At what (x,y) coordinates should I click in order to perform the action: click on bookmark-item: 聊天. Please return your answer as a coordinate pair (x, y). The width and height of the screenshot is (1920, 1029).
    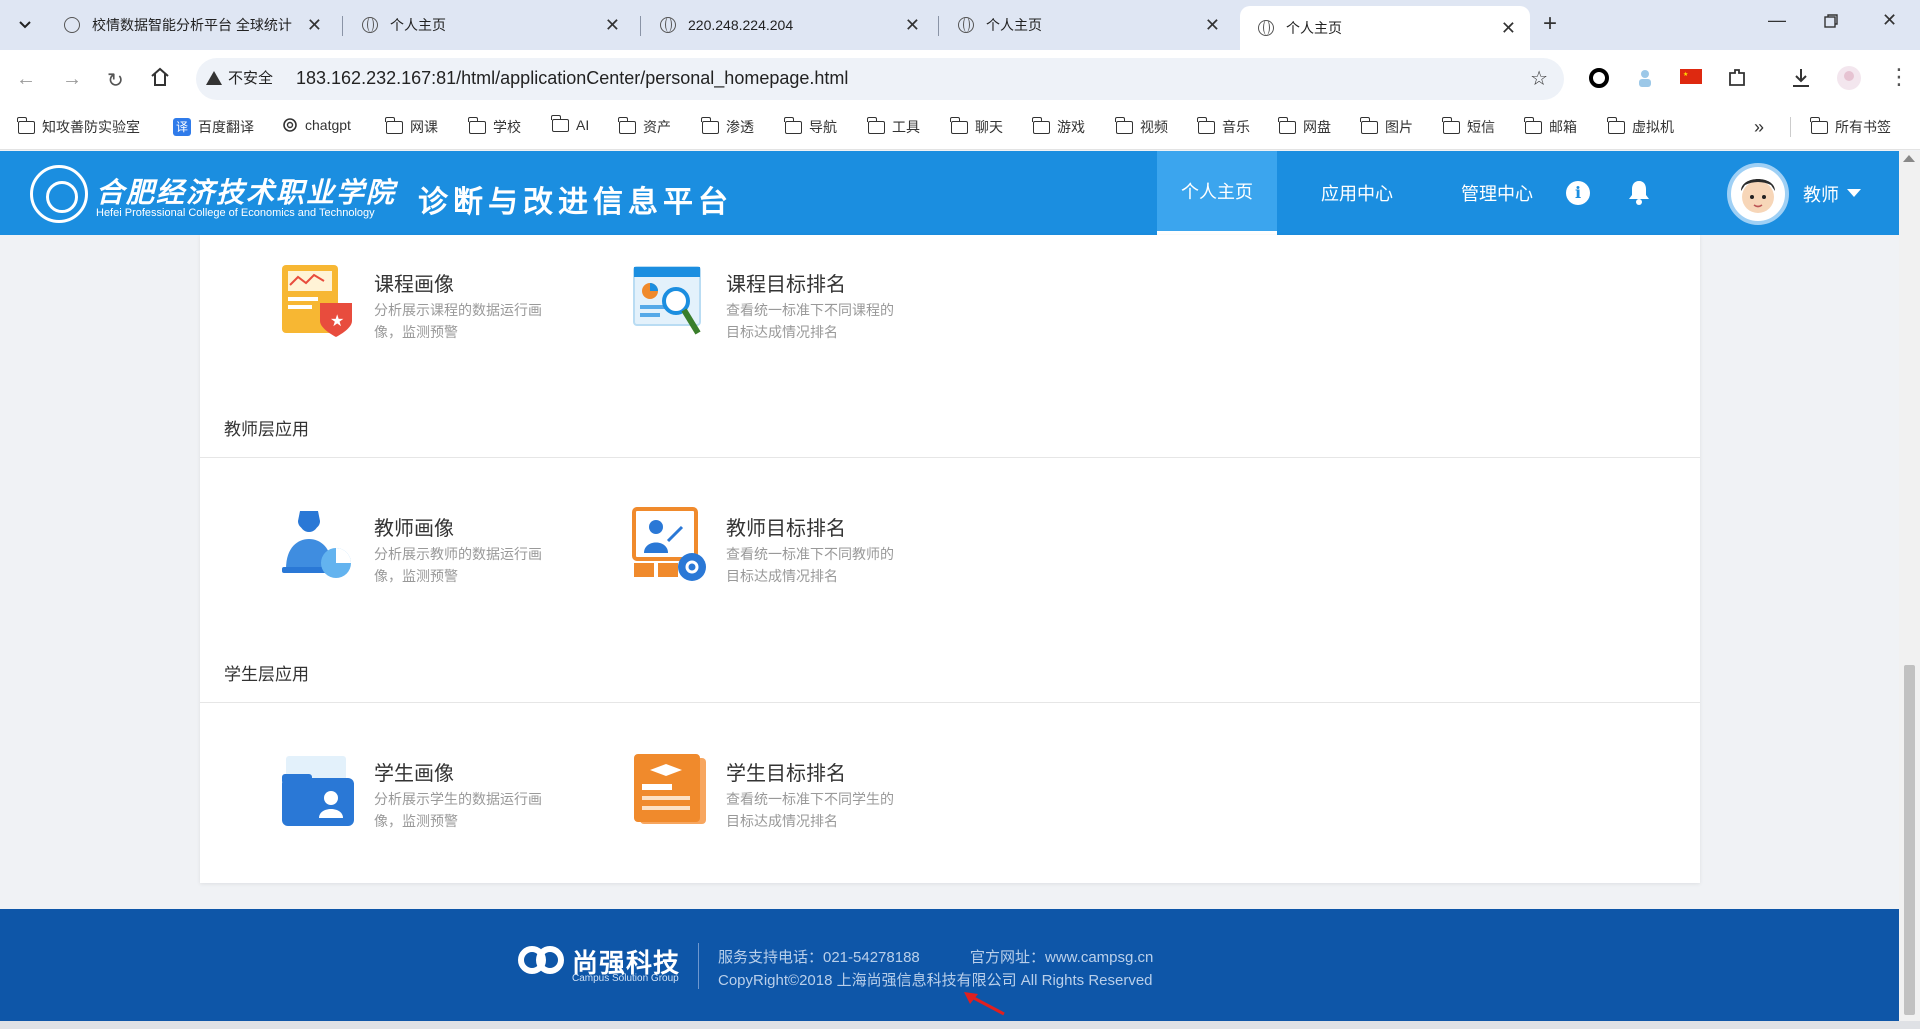
    Looking at the image, I should click on (976, 126).